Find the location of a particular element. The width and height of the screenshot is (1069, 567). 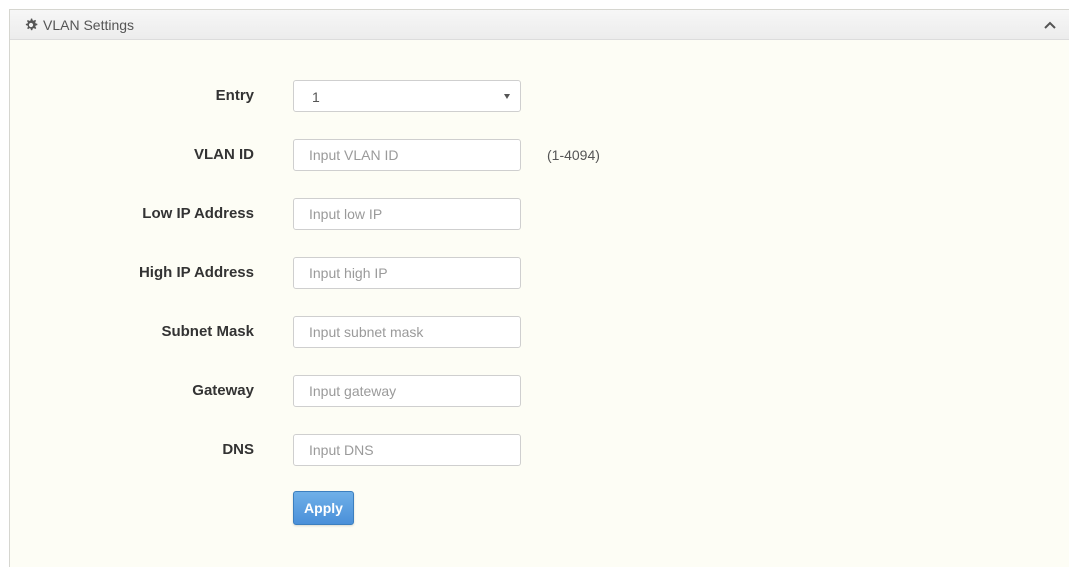

low-ip-input is located at coordinates (407, 214).